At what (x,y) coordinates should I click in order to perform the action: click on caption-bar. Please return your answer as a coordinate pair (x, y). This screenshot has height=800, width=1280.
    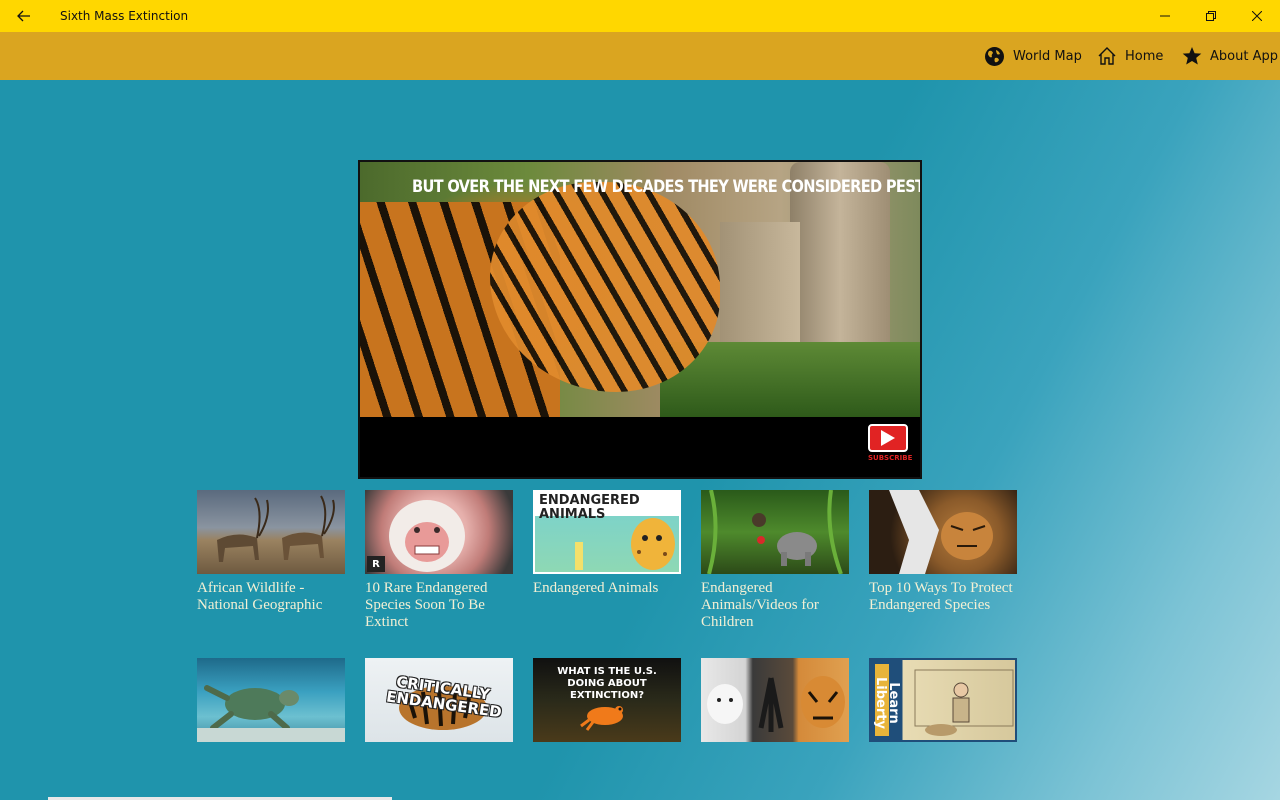
    Looking at the image, I should click on (640, 447).